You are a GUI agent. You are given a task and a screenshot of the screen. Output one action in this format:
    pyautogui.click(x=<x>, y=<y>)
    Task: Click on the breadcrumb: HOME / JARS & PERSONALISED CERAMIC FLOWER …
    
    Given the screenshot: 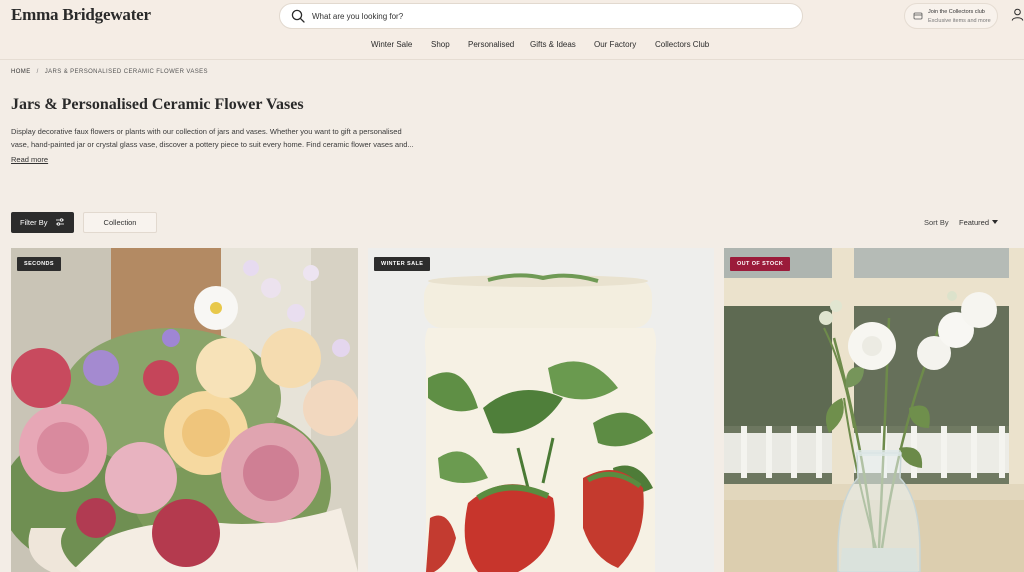 What is the action you would take?
    pyautogui.click(x=109, y=72)
    